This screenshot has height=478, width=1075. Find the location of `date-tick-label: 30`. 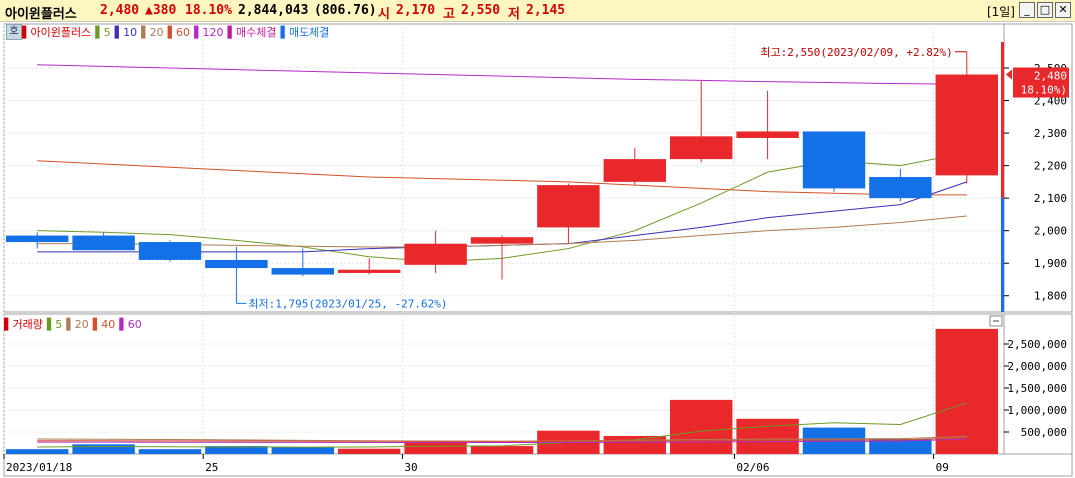

date-tick-label: 30 is located at coordinates (410, 467).